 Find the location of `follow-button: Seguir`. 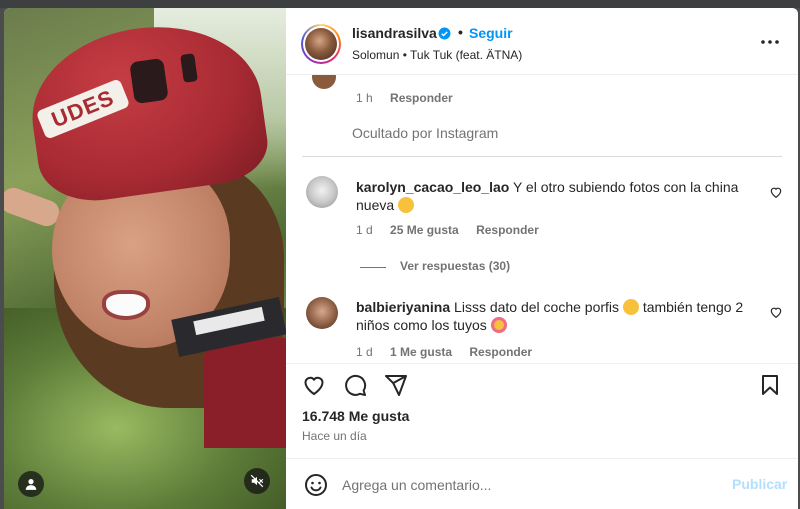

follow-button: Seguir is located at coordinates (491, 33).